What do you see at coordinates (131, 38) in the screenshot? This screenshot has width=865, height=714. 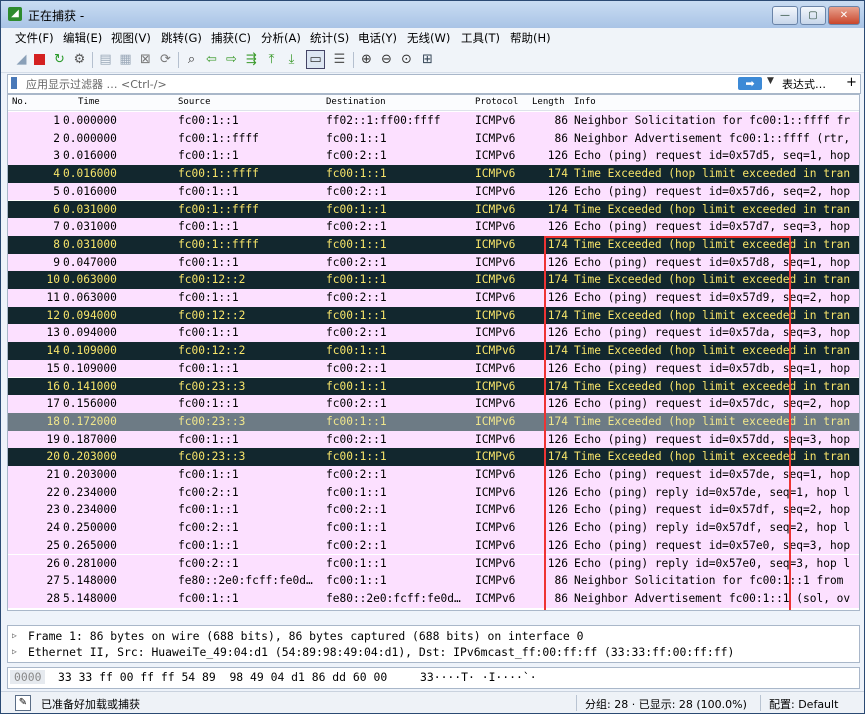 I see `menu-view: 视图(V)` at bounding box center [131, 38].